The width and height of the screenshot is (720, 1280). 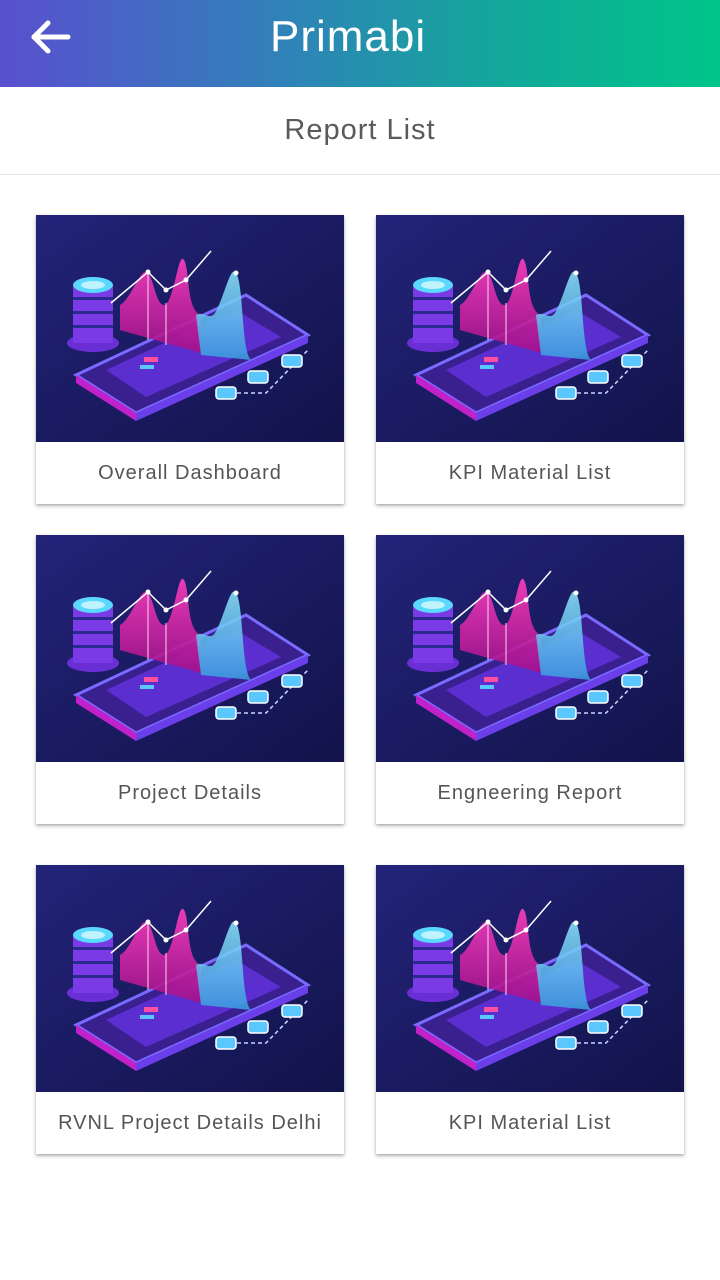 What do you see at coordinates (190, 793) in the screenshot?
I see `report-card-label: Project Details` at bounding box center [190, 793].